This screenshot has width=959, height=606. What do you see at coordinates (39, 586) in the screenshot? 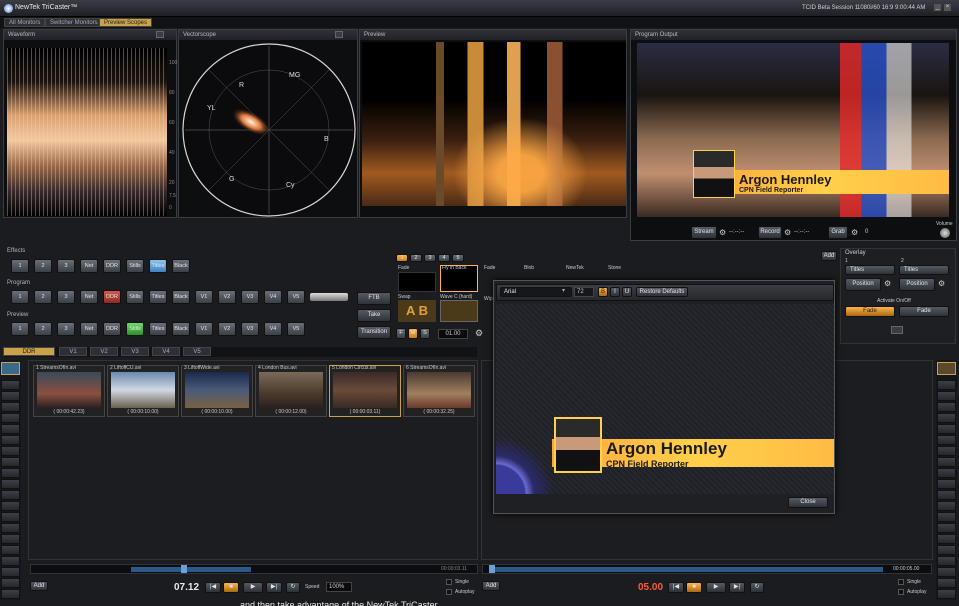
I see `ddr-add-button: Add` at bounding box center [39, 586].